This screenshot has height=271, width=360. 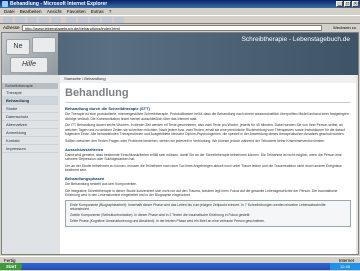 What do you see at coordinates (31, 11) in the screenshot?
I see `menu-edit: Bearbeiten` at bounding box center [31, 11].